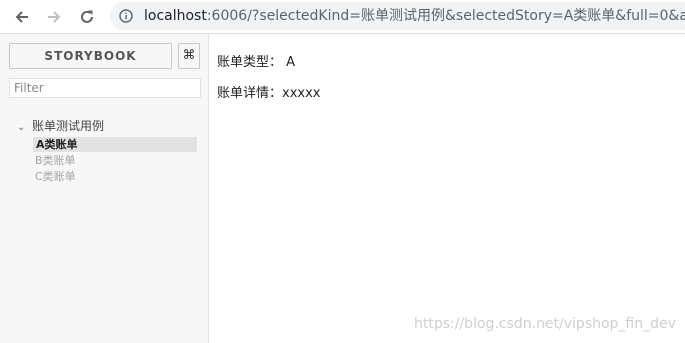  I want to click on bill-type-value: A, so click(291, 62).